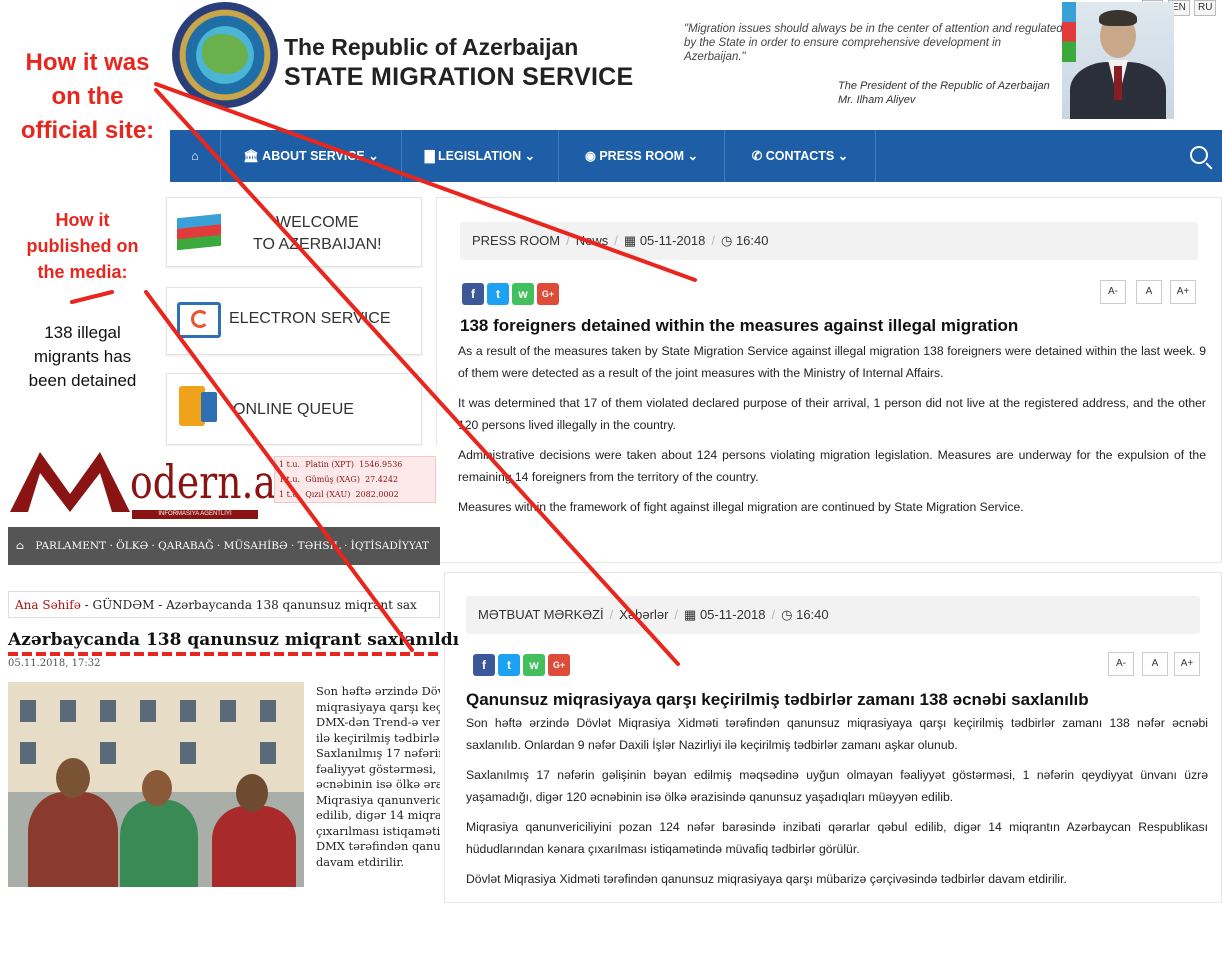 This screenshot has width=1222, height=970. I want to click on media-underline-mark, so click(92, 297).